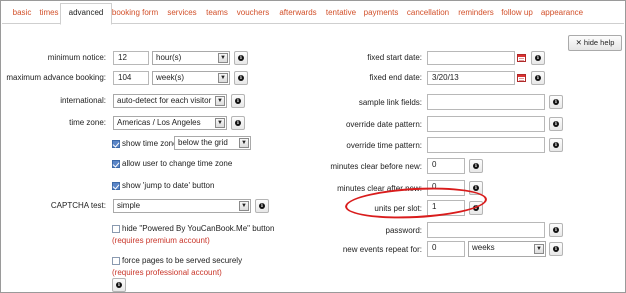 This screenshot has height=293, width=626. What do you see at coordinates (395, 77) in the screenshot?
I see `fixed-end-label: fixed end date:` at bounding box center [395, 77].